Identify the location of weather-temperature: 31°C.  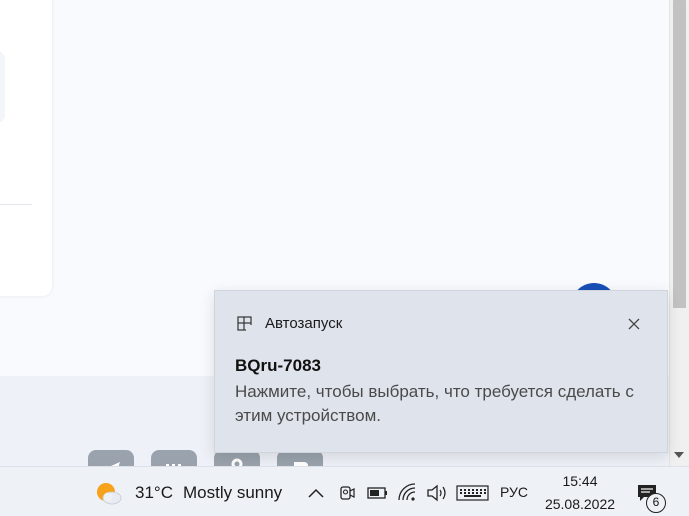
(154, 492).